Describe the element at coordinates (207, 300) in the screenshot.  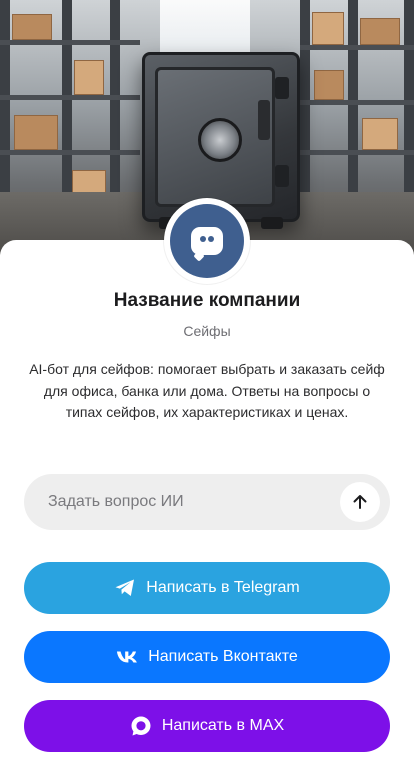
I see `company-name: Название компании` at that location.